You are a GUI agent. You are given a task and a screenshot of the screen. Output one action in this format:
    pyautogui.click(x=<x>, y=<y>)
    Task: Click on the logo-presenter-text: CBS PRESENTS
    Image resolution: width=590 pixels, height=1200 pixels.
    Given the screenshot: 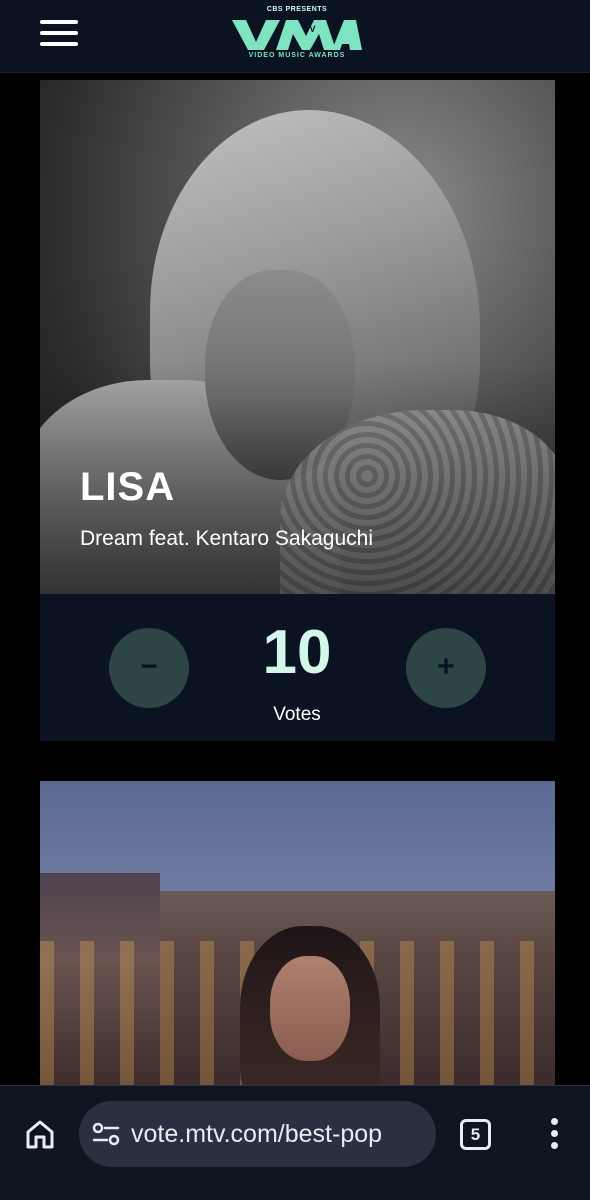 What is the action you would take?
    pyautogui.click(x=297, y=9)
    